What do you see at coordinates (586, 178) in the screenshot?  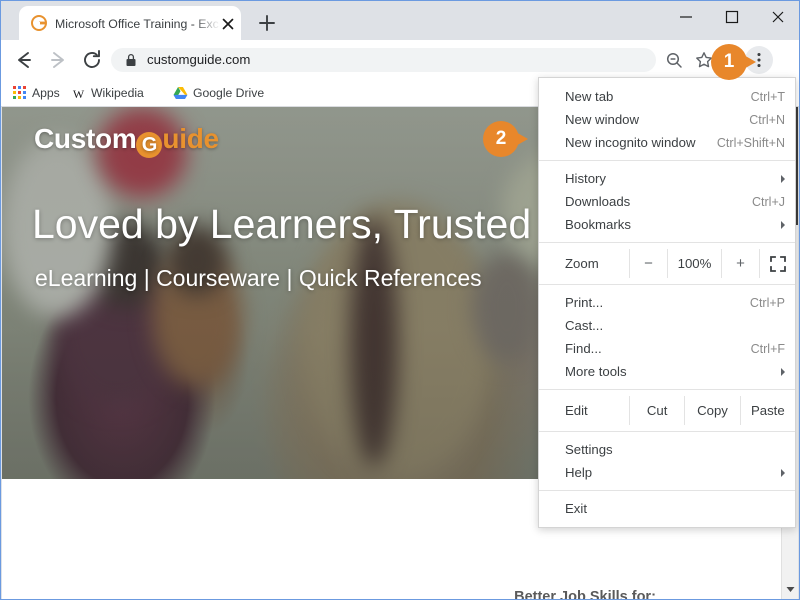 I see `menu-item-label: History` at bounding box center [586, 178].